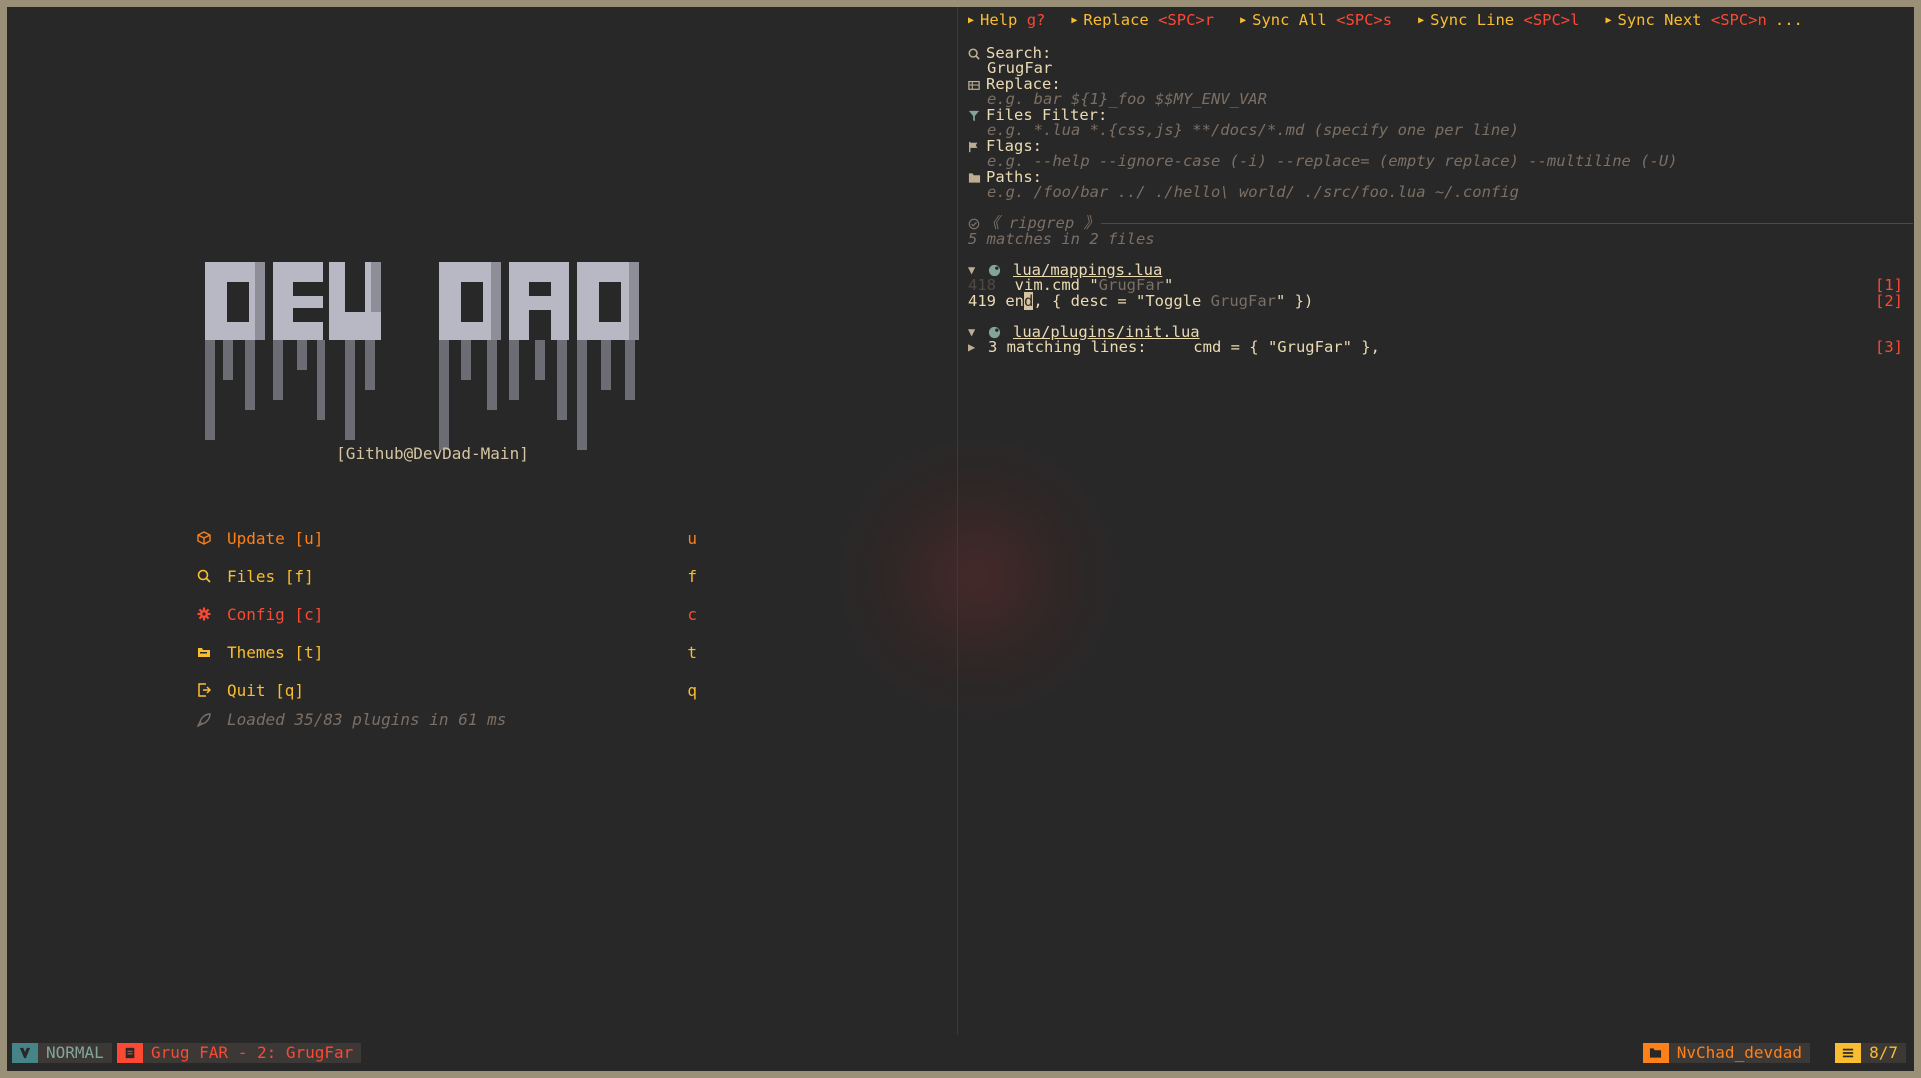  I want to click on menu-themes-key: t, so click(692, 652).